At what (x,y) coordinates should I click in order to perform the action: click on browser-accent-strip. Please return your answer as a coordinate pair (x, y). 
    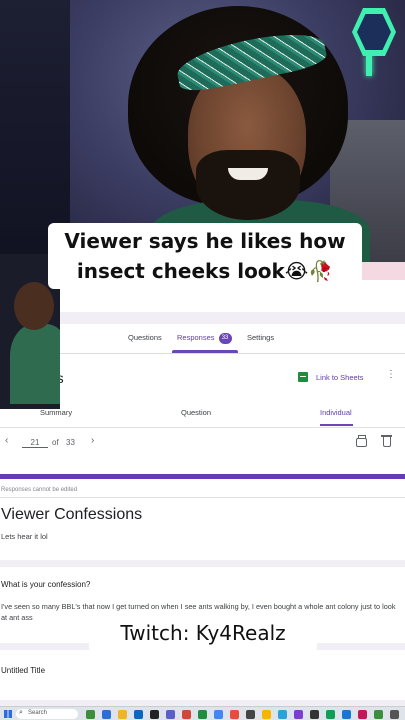
    Looking at the image, I should click on (380, 271).